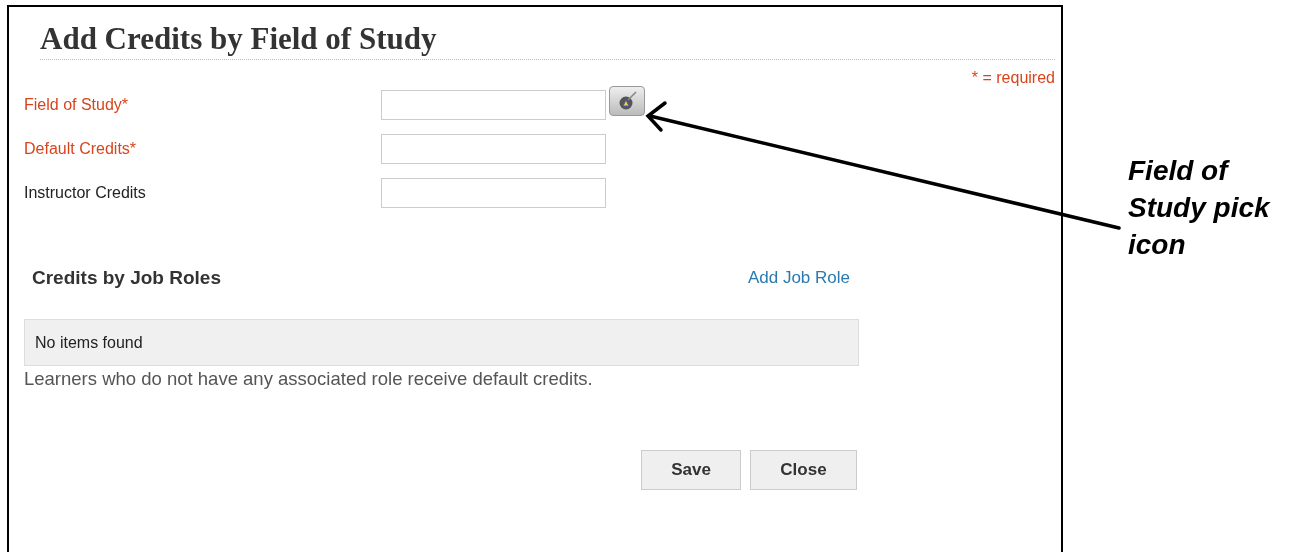 The height and width of the screenshot is (552, 1308). Describe the element at coordinates (1200, 208) in the screenshot. I see `callout-text: Field of Study pick icon` at that location.